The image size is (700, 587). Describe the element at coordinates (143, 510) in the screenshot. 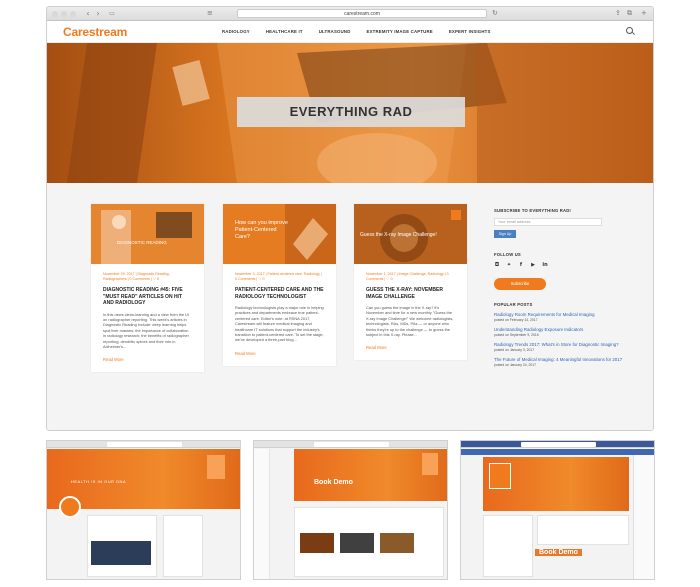

I see `twitter-page-thumbnail: HEALTH IS IN OUR DNA` at that location.